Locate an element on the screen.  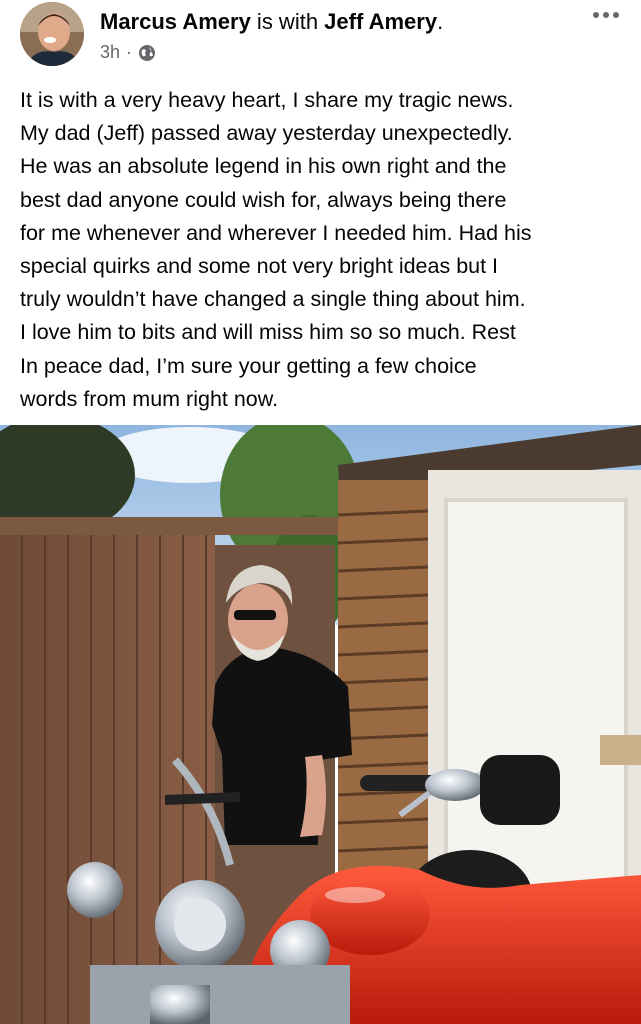
more-options-icon is located at coordinates (607, 15).